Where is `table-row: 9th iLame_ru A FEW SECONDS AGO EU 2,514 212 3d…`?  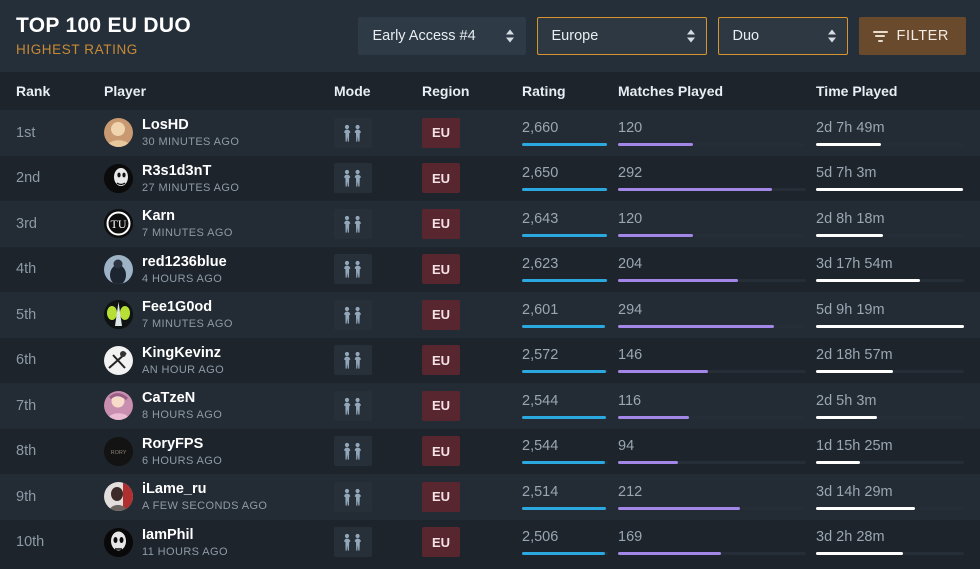 table-row: 9th iLame_ru A FEW SECONDS AGO EU 2,514 212 3d… is located at coordinates (490, 497).